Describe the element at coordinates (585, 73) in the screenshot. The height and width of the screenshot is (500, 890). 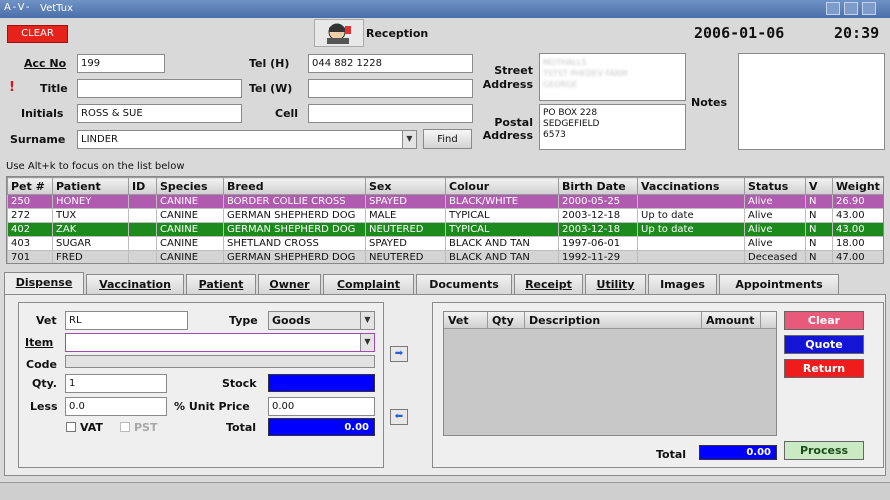
I see `street-line: TSTST PHEDEV FARM` at that location.